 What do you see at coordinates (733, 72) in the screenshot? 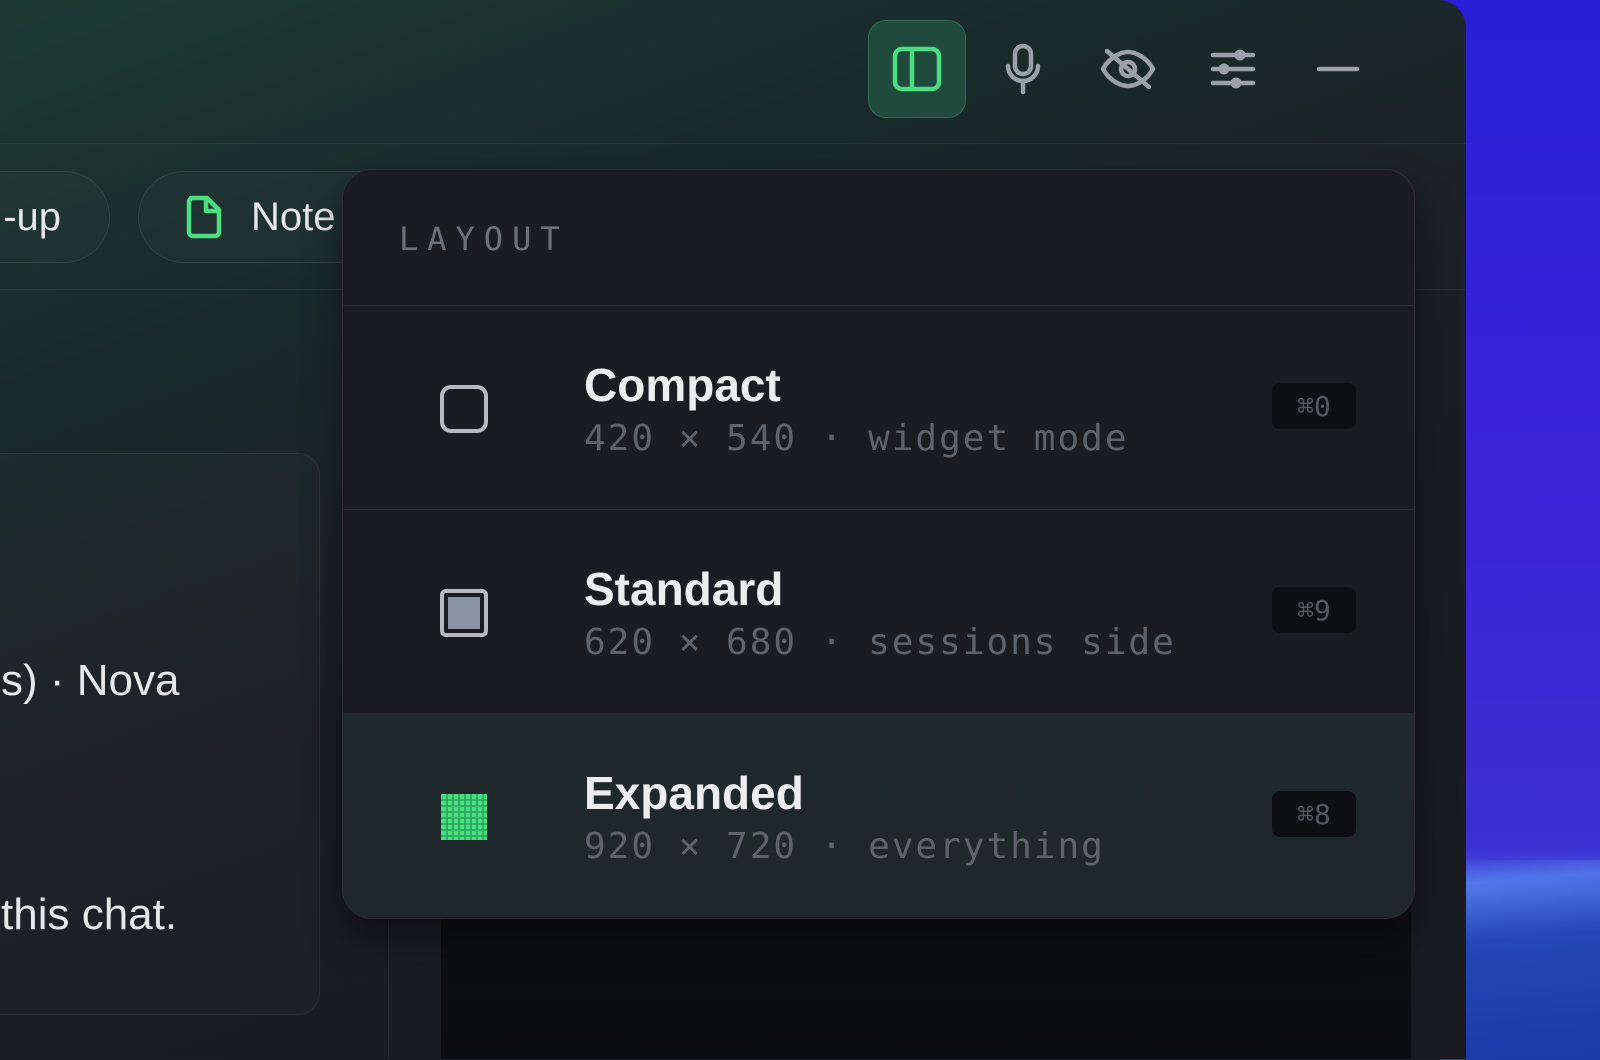
I see `title-bar` at bounding box center [733, 72].